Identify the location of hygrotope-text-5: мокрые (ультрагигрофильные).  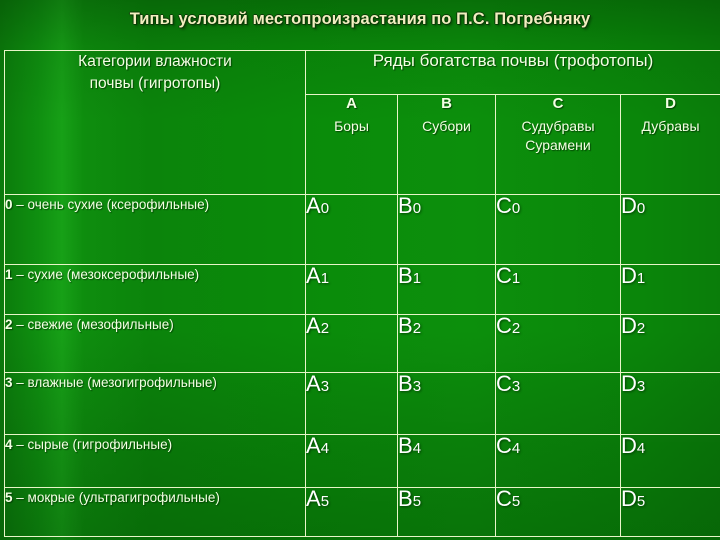
(123, 497).